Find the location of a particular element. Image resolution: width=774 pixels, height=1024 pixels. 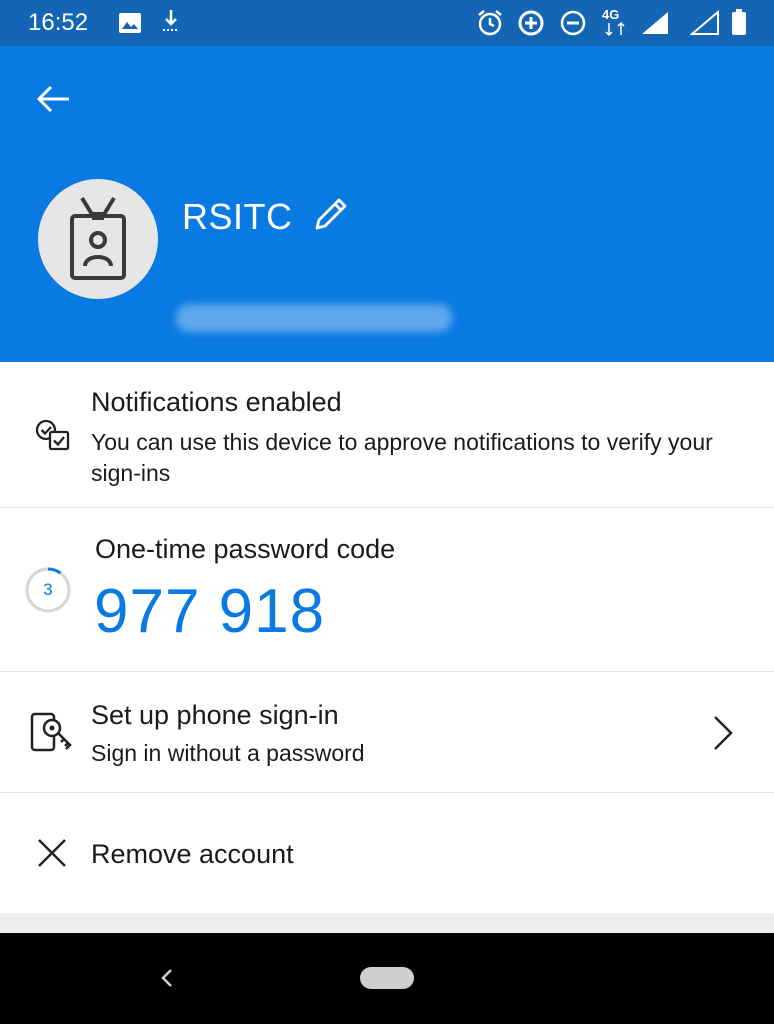

otp-timer: 3 is located at coordinates (48, 590).